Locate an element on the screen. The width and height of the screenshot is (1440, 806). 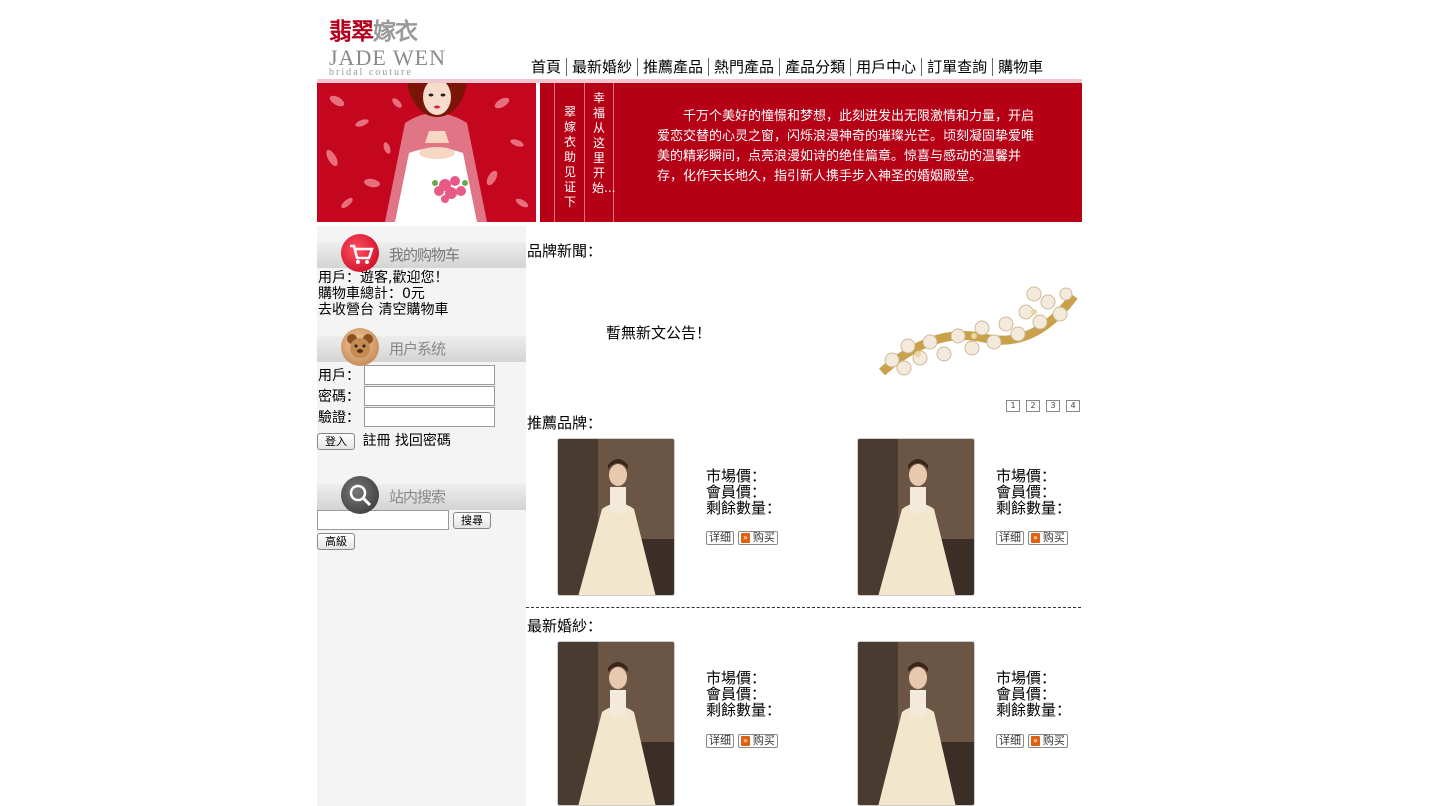
recover-password-link: 找回密碼 is located at coordinates (423, 441).